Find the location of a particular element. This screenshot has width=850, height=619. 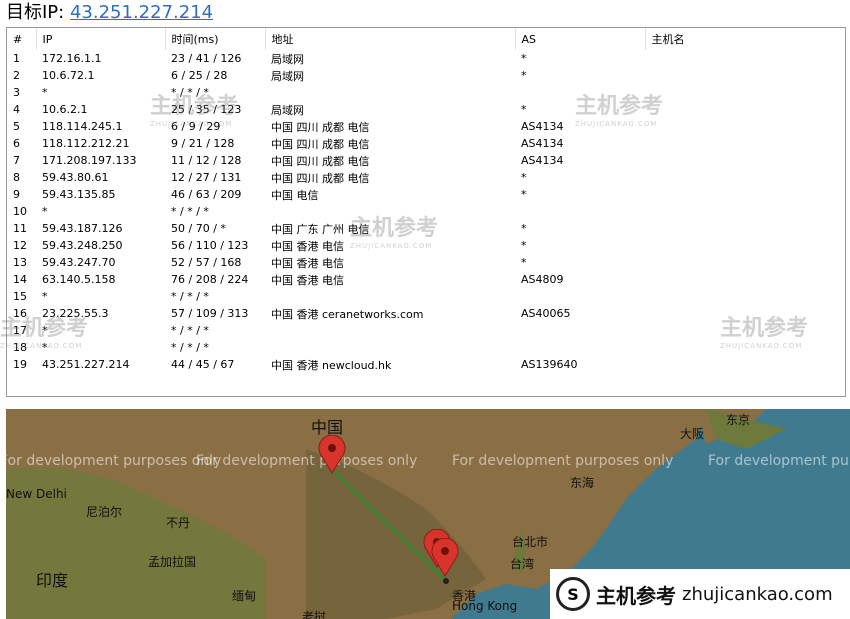

hop-number: 2 is located at coordinates (16, 75).